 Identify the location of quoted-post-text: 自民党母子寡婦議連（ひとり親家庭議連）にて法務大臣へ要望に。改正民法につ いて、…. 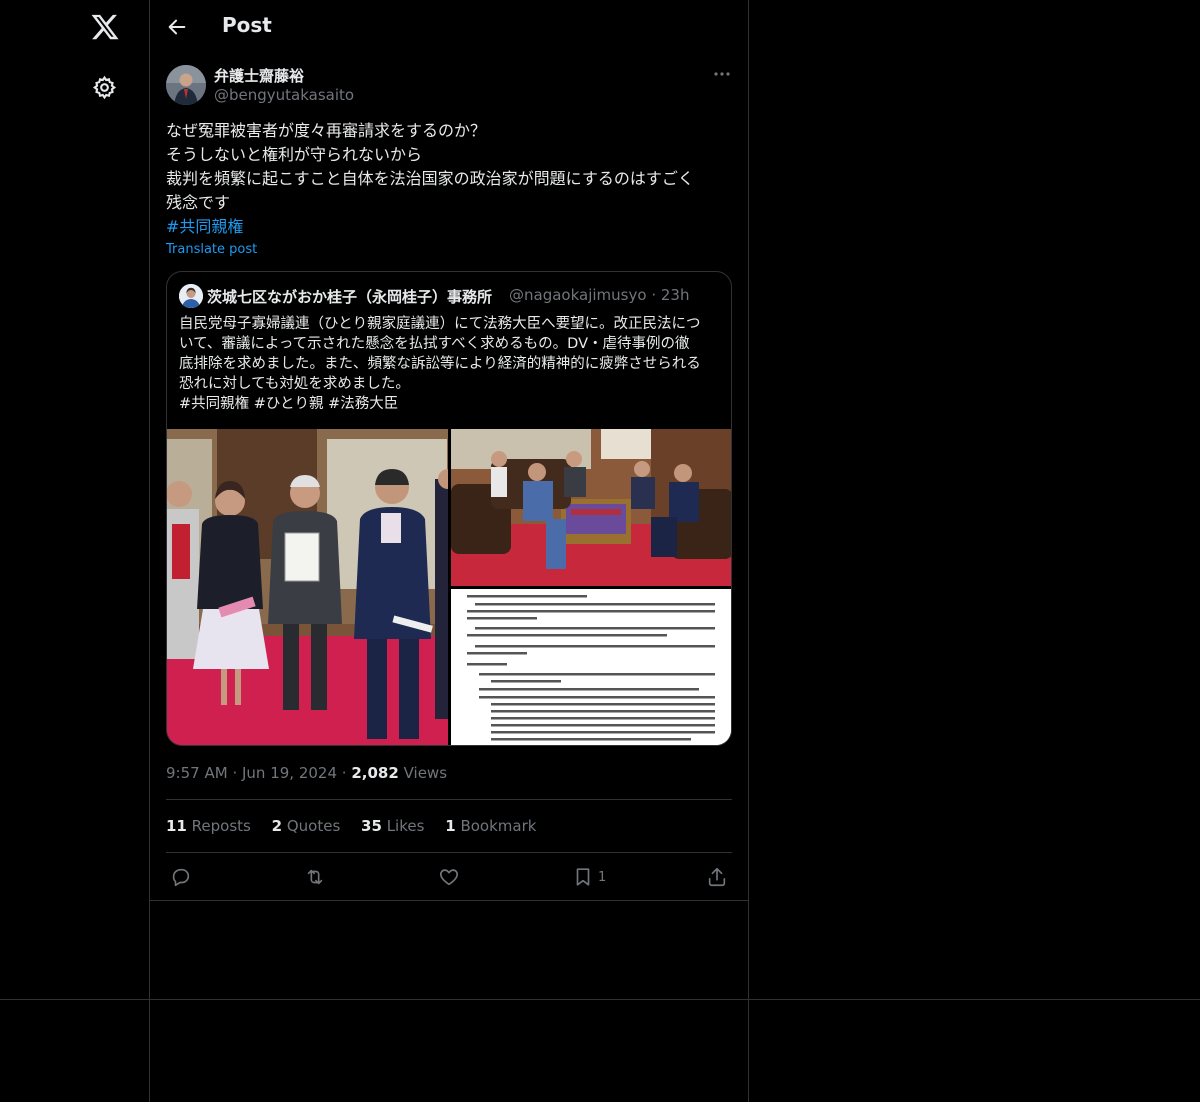
(451, 364).